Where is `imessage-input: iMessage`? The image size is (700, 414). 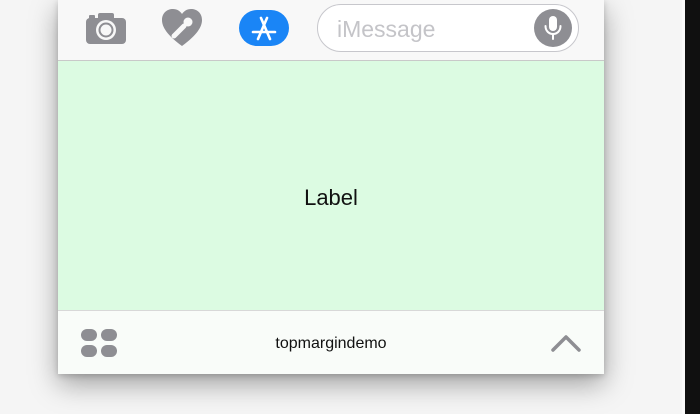 imessage-input: iMessage is located at coordinates (448, 28).